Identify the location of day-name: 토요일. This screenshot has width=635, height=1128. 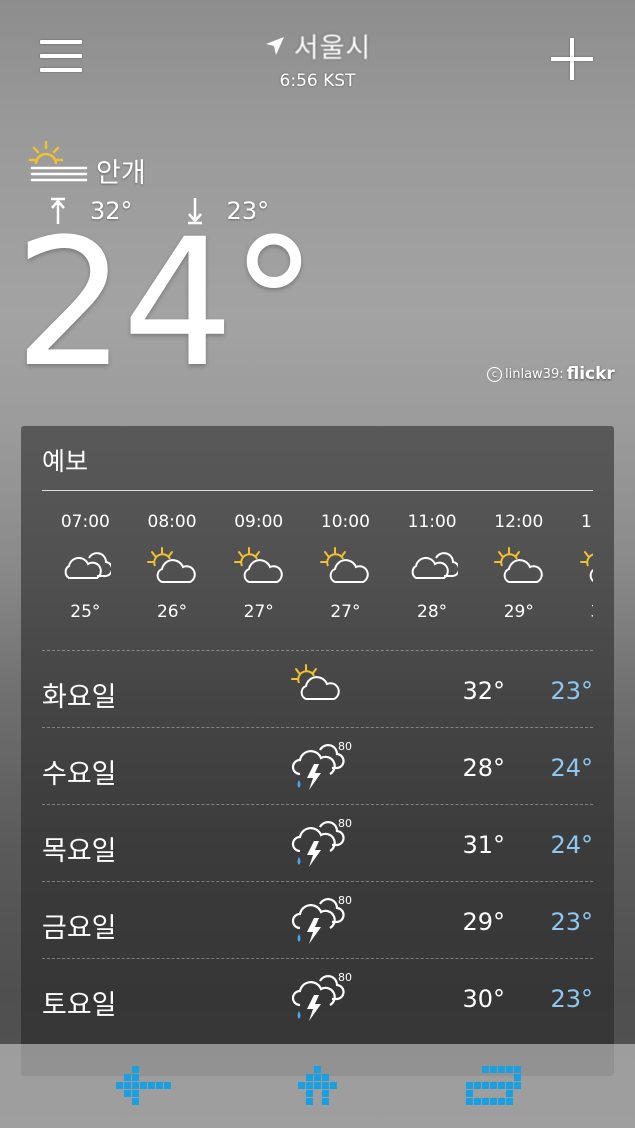
(79, 1005).